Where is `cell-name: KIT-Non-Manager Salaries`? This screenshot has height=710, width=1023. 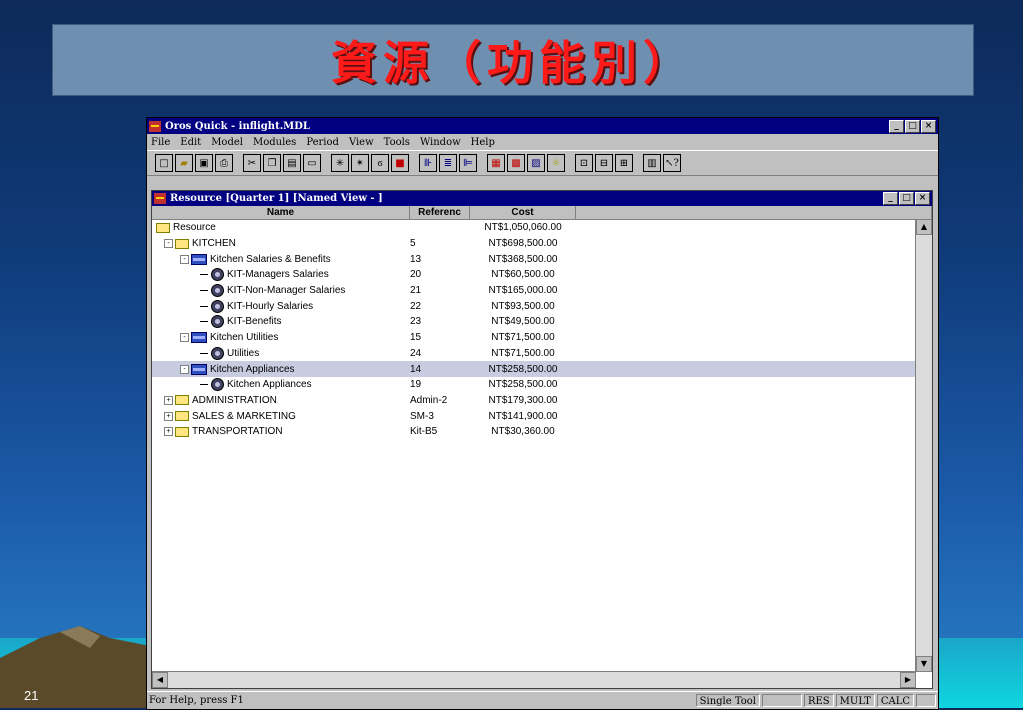
cell-name: KIT-Non-Manager Salaries is located at coordinates (281, 291).